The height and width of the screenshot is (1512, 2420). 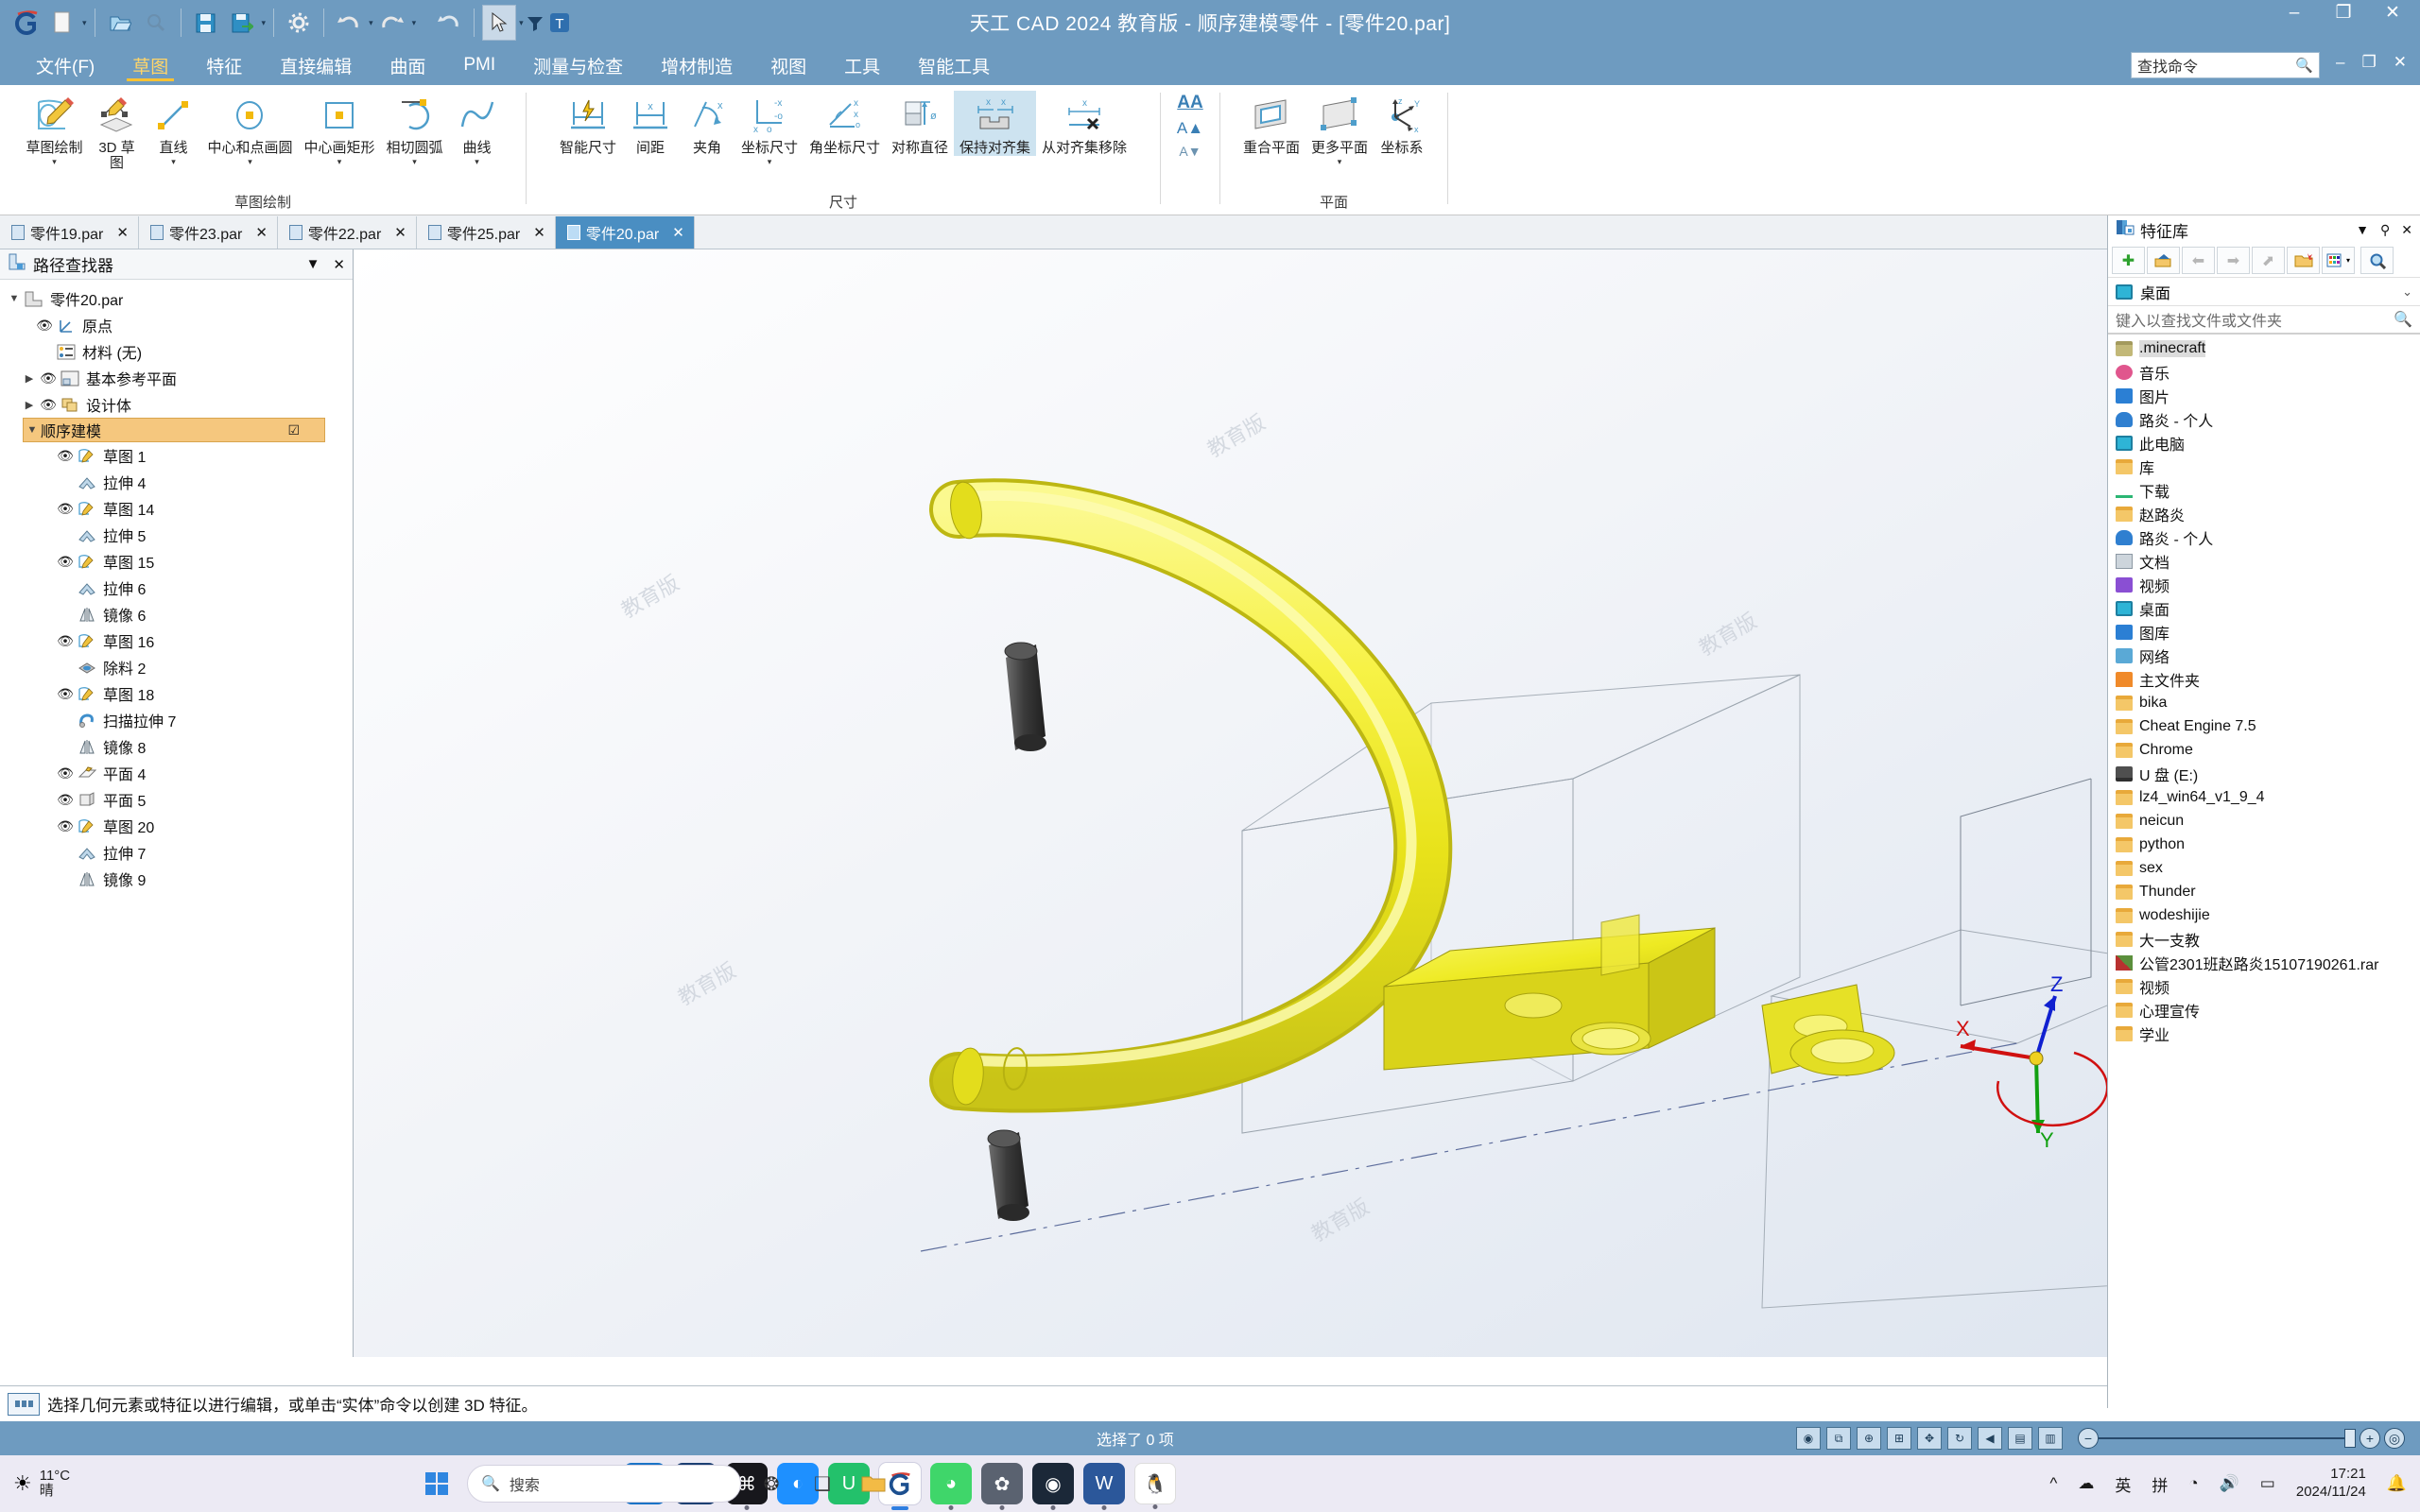 What do you see at coordinates (179, 826) in the screenshot?
I see `tree-node-sketch-20: 👁 草图 20` at bounding box center [179, 826].